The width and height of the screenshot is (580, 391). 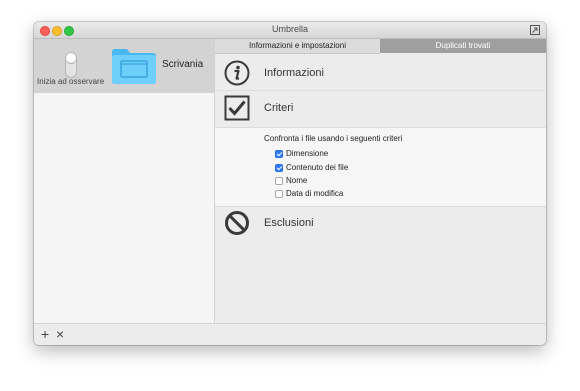 What do you see at coordinates (237, 73) in the screenshot?
I see `info-icon` at bounding box center [237, 73].